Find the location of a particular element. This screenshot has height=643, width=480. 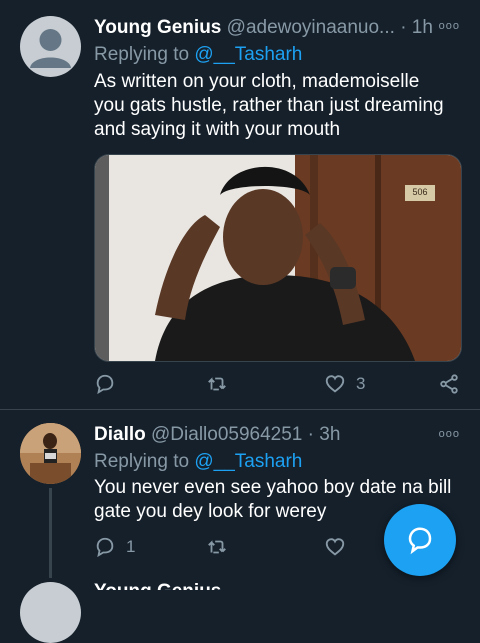

compose-button is located at coordinates (420, 540).